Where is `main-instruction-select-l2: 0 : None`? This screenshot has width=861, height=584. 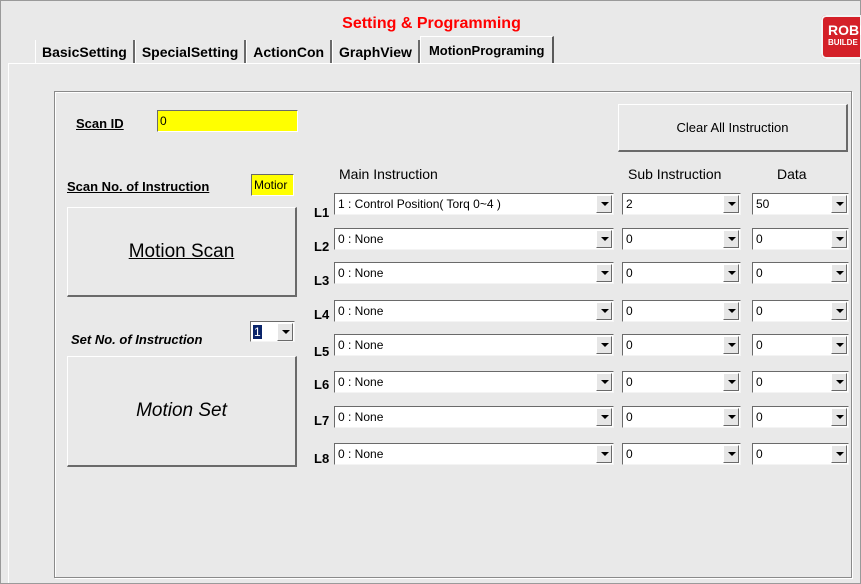 main-instruction-select-l2: 0 : None is located at coordinates (474, 239).